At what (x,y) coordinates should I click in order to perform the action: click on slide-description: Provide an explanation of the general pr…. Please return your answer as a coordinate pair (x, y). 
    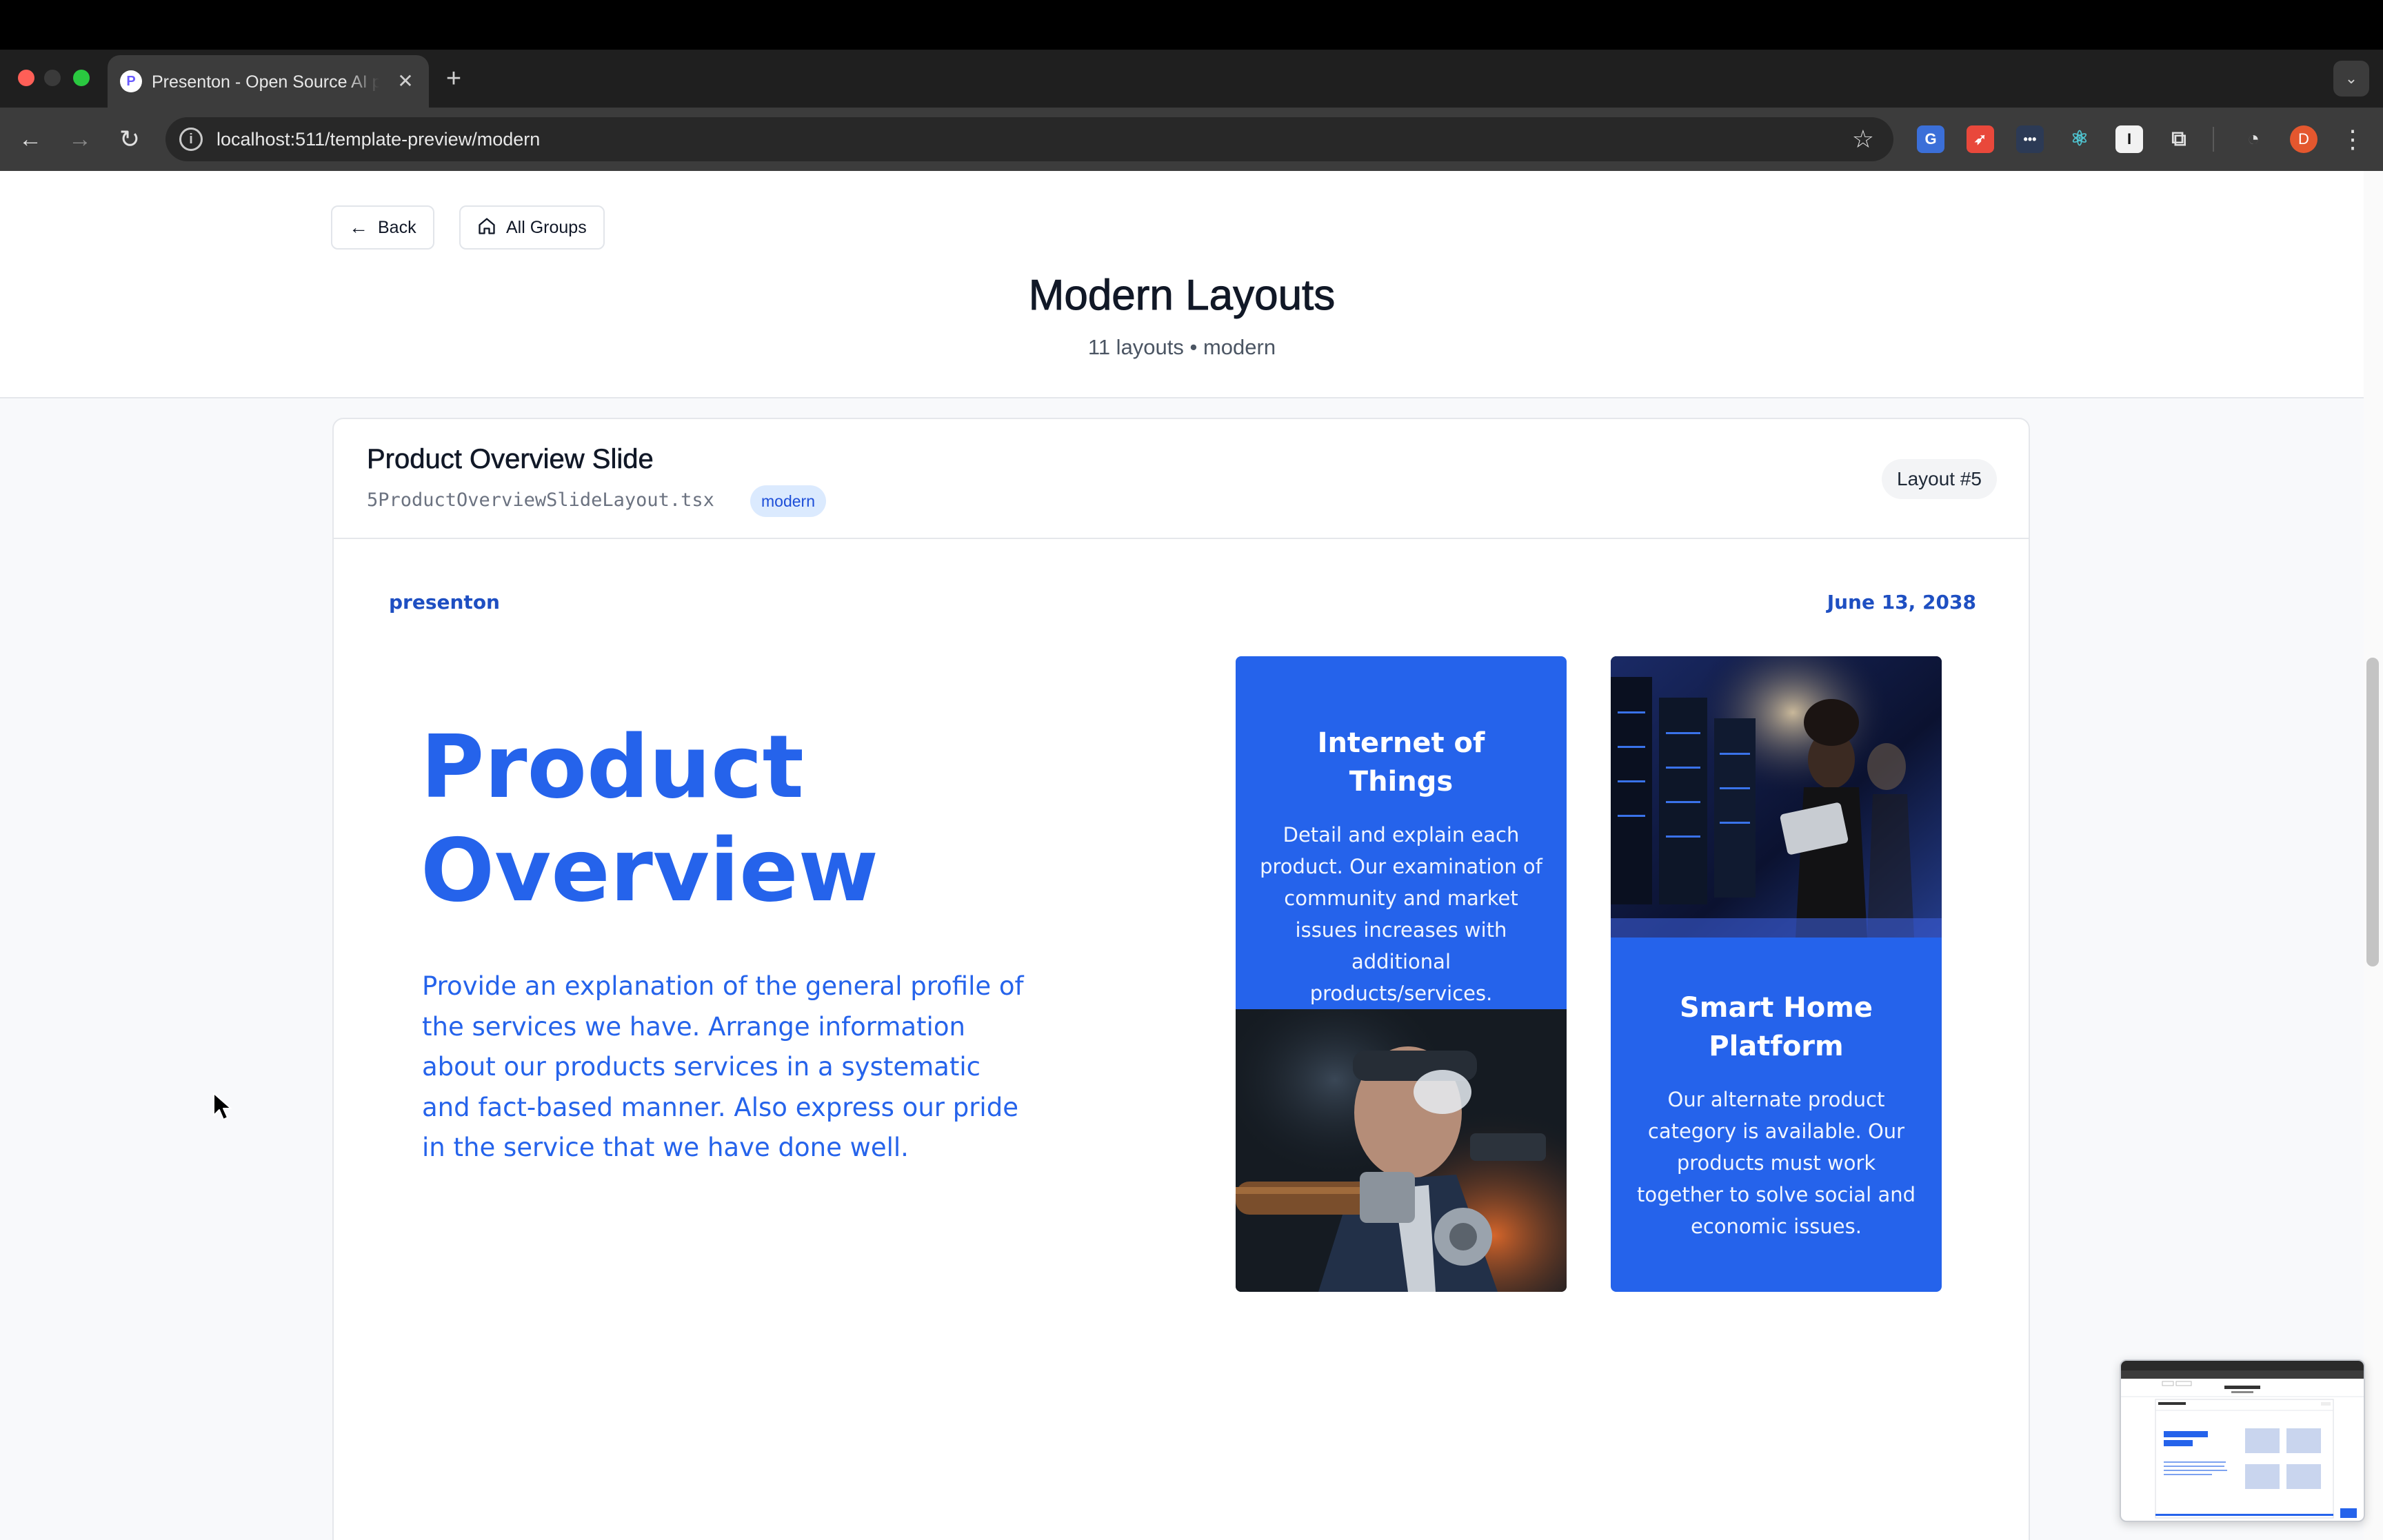
    Looking at the image, I should click on (723, 1067).